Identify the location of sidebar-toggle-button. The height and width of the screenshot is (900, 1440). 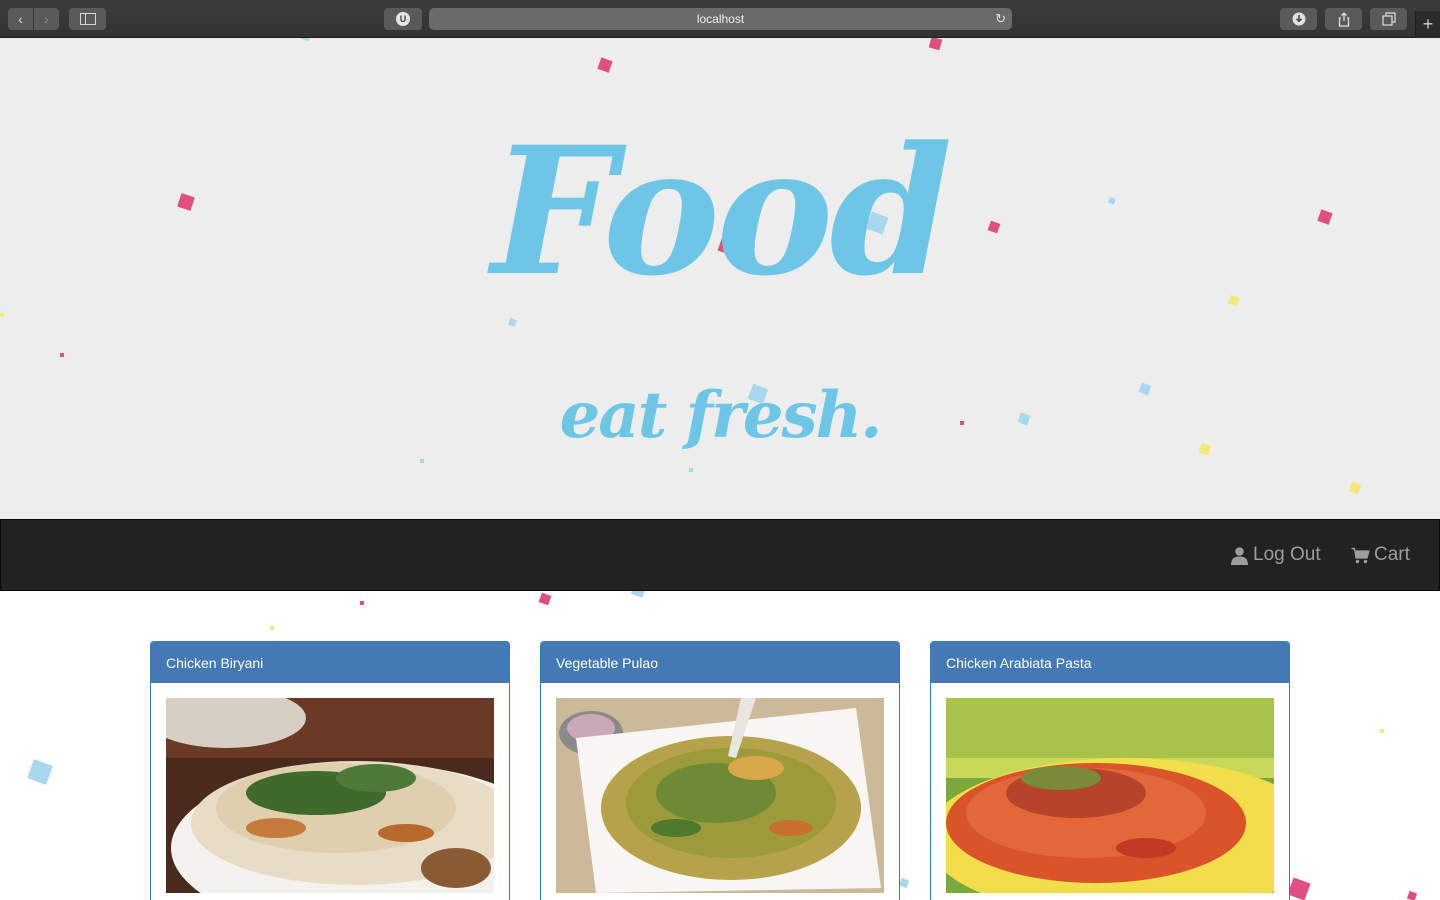
(87, 19).